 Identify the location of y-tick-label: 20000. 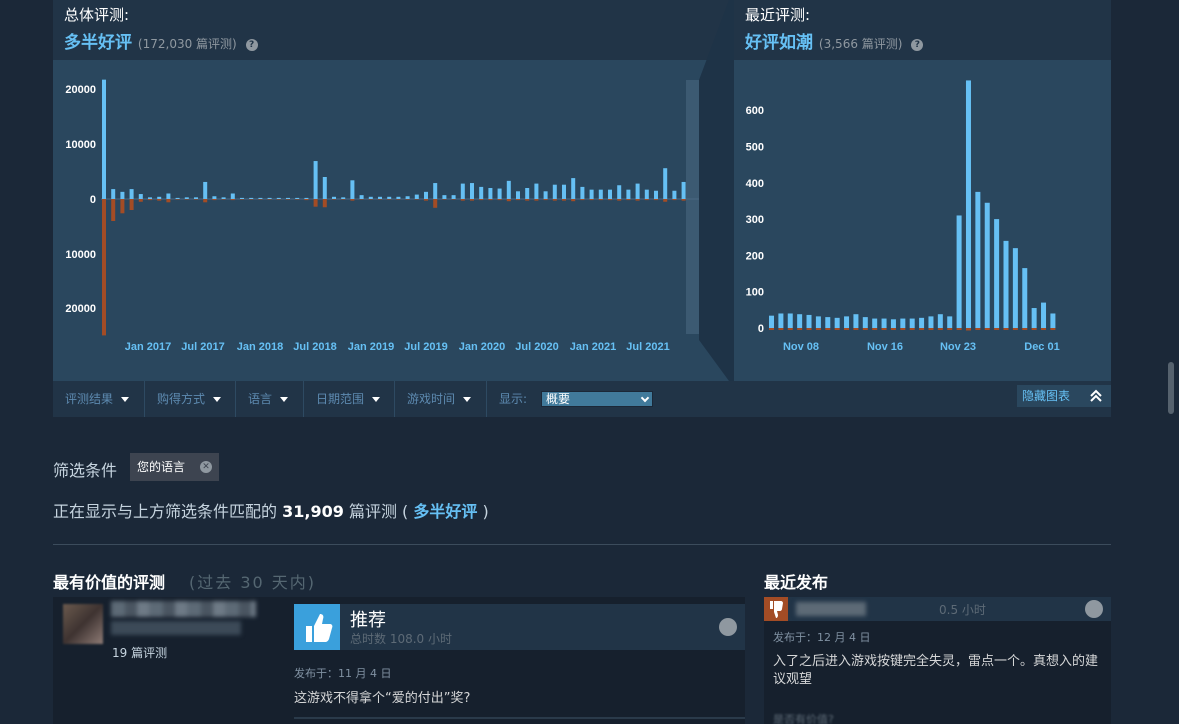
(80, 309).